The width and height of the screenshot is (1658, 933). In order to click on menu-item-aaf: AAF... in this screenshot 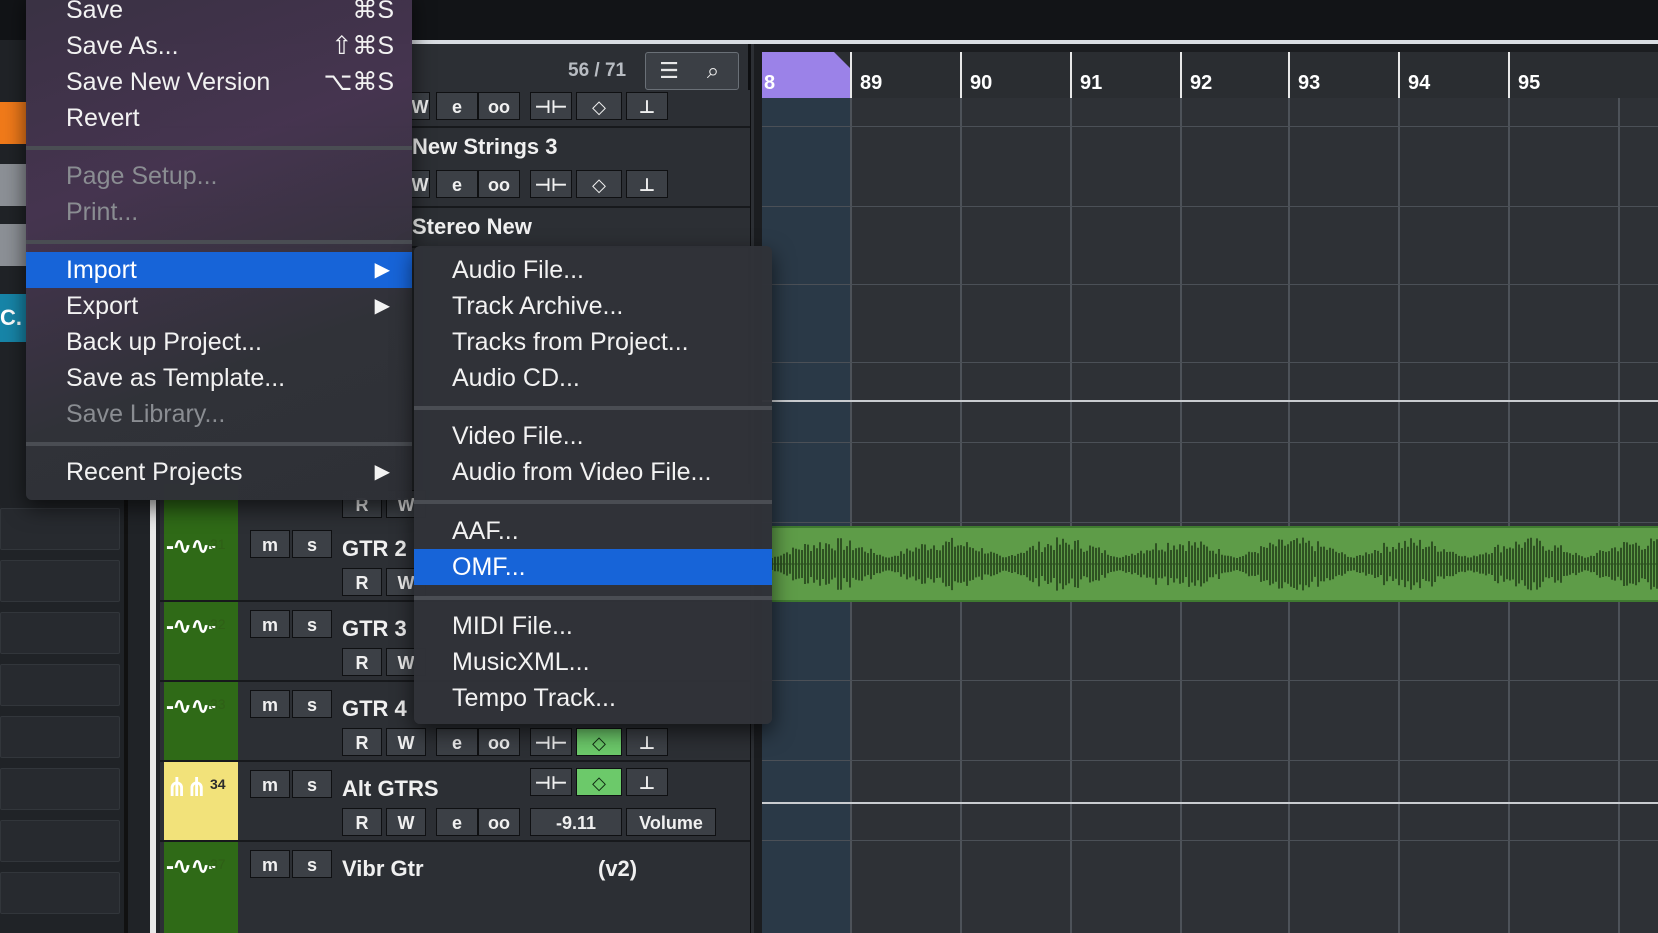, I will do `click(593, 531)`.